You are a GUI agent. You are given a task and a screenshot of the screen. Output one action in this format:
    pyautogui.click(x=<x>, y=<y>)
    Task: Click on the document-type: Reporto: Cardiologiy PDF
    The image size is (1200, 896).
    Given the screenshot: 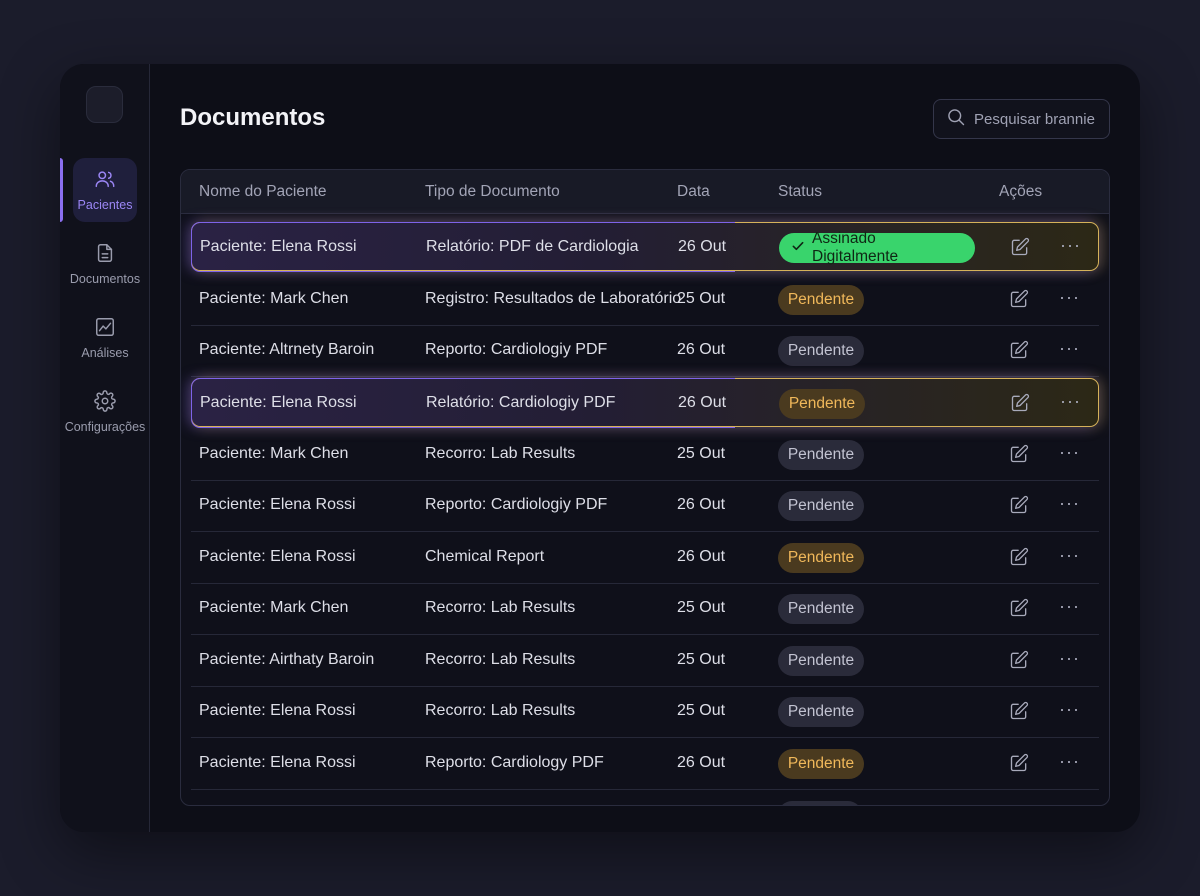 What is the action you would take?
    pyautogui.click(x=516, y=504)
    